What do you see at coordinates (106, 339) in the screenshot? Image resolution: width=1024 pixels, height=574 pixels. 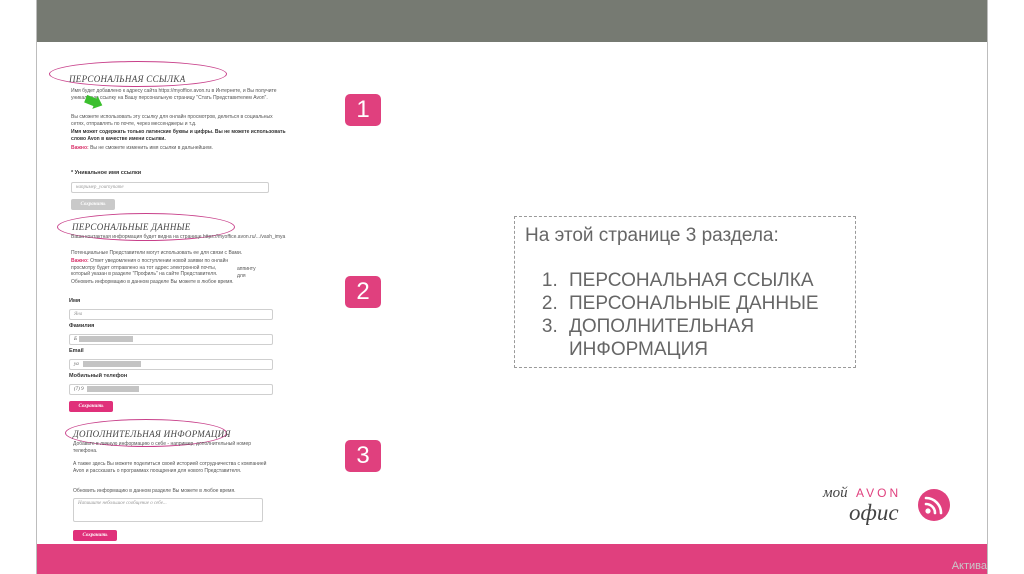 I see `surname-redaction` at bounding box center [106, 339].